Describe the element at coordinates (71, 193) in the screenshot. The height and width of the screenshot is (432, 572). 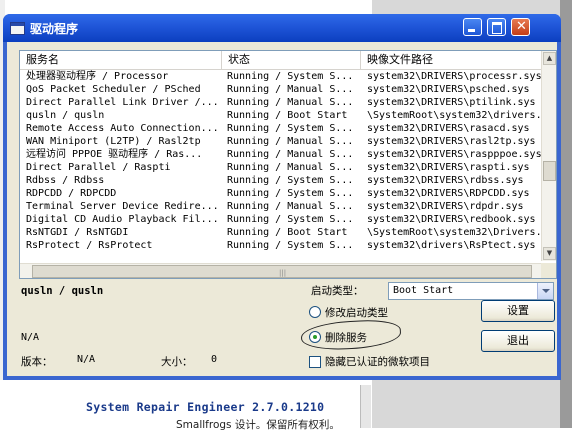
I see `service-name-cell: RDPCDD / RDPCDD` at that location.